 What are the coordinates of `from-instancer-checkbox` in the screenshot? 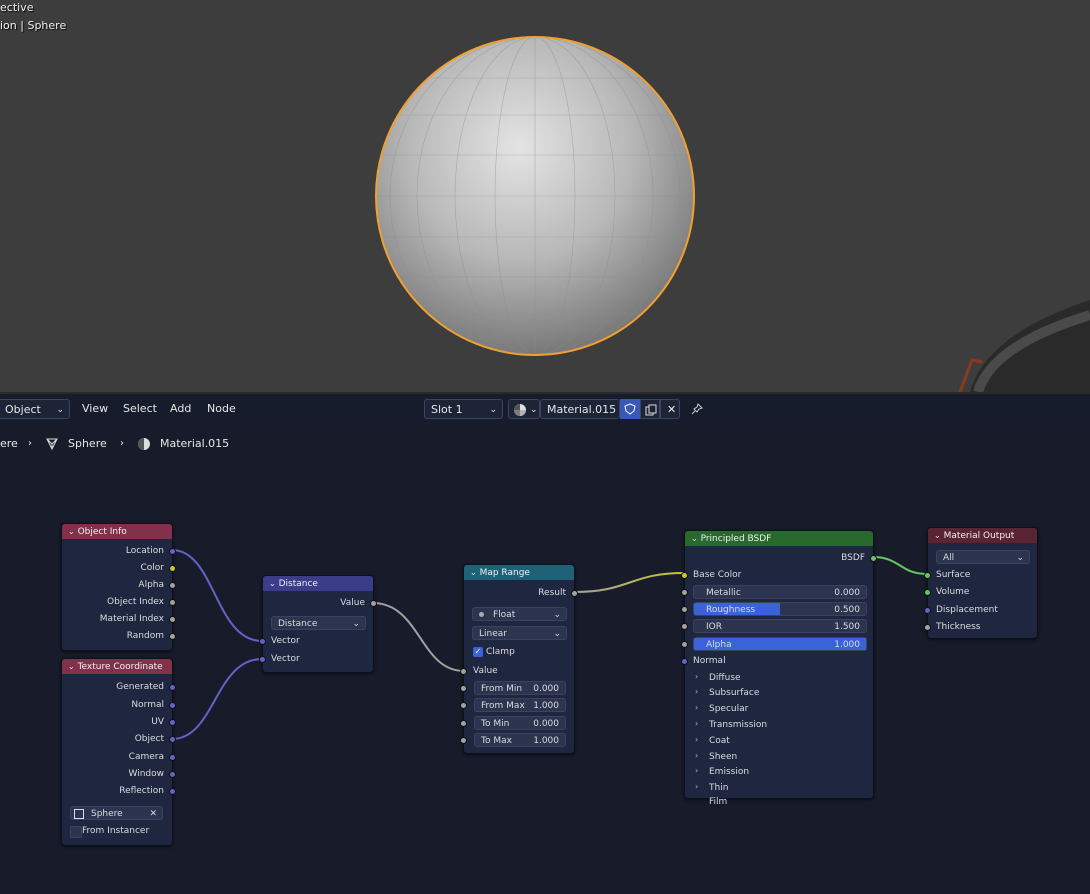 It's located at (76, 832).